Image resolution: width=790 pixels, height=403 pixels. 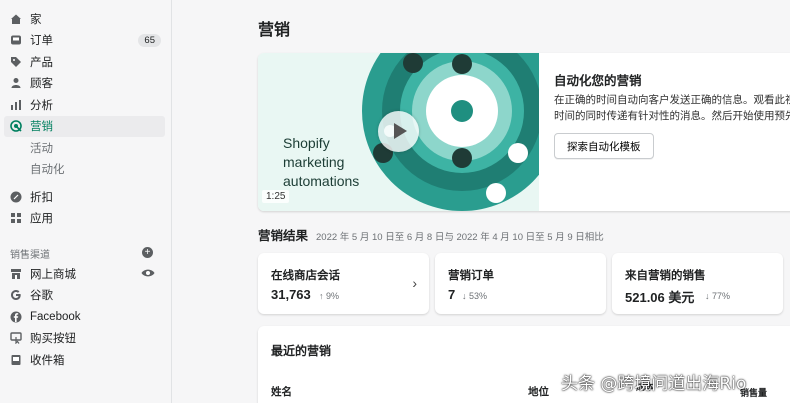 I want to click on sidebar-item-discounts: 折扣, so click(x=85, y=197).